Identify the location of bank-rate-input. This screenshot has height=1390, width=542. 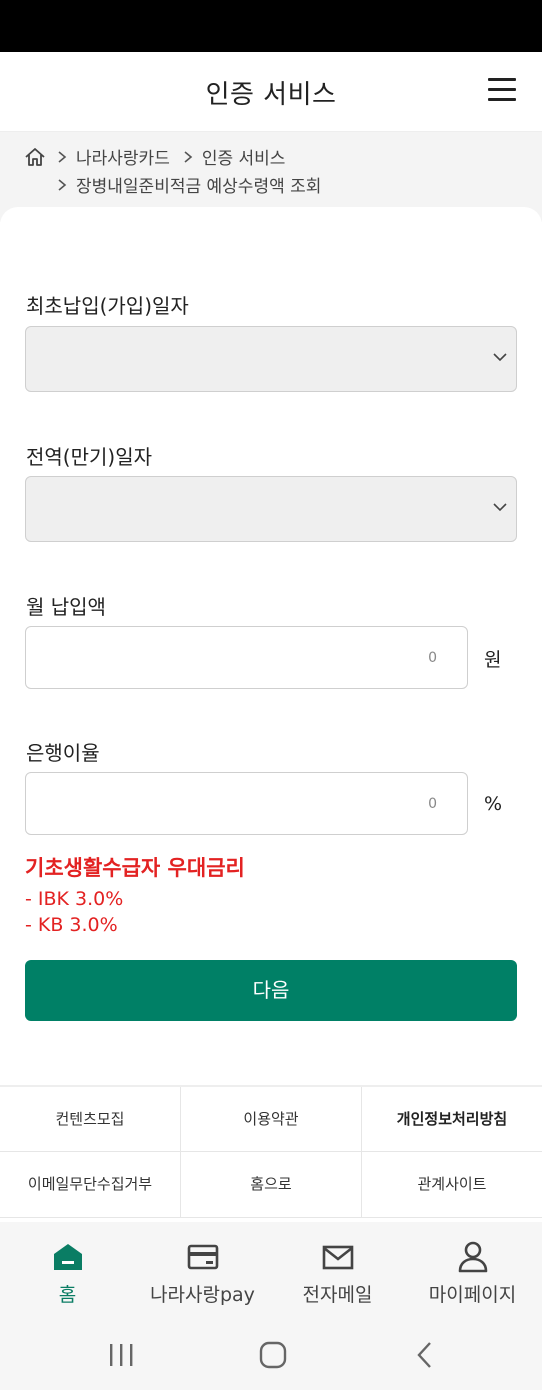
(246, 803).